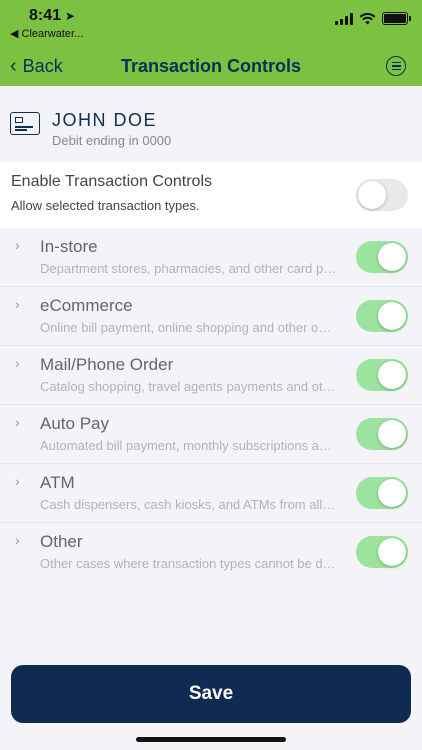  What do you see at coordinates (107, 364) in the screenshot?
I see `type-title: Mail/Phone Order` at bounding box center [107, 364].